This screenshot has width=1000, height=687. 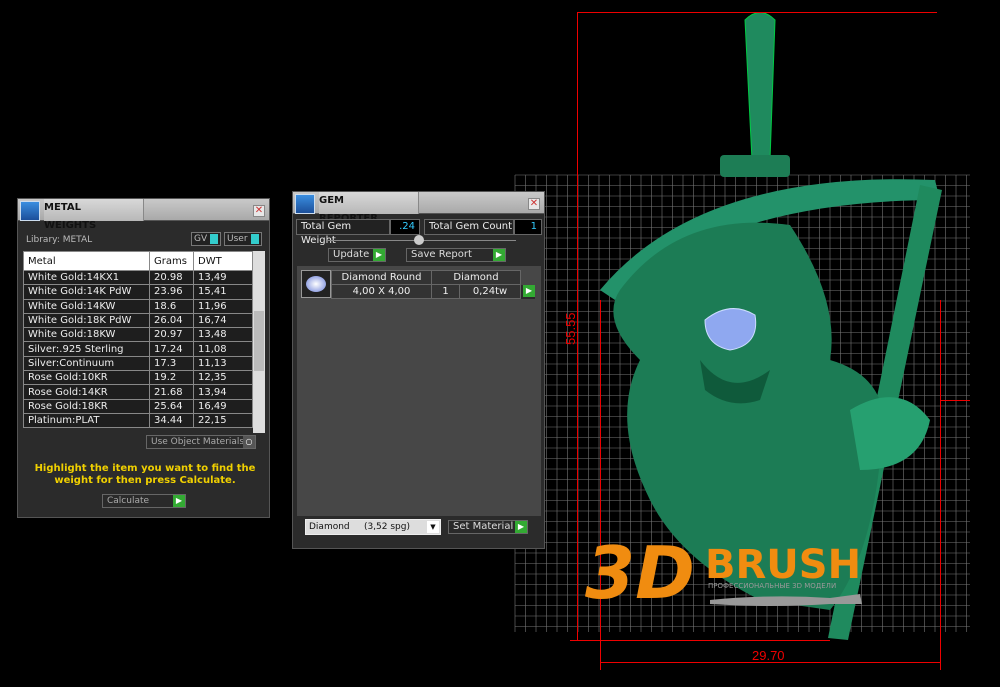 What do you see at coordinates (223, 349) in the screenshot?
I see `dwt: 11,08` at bounding box center [223, 349].